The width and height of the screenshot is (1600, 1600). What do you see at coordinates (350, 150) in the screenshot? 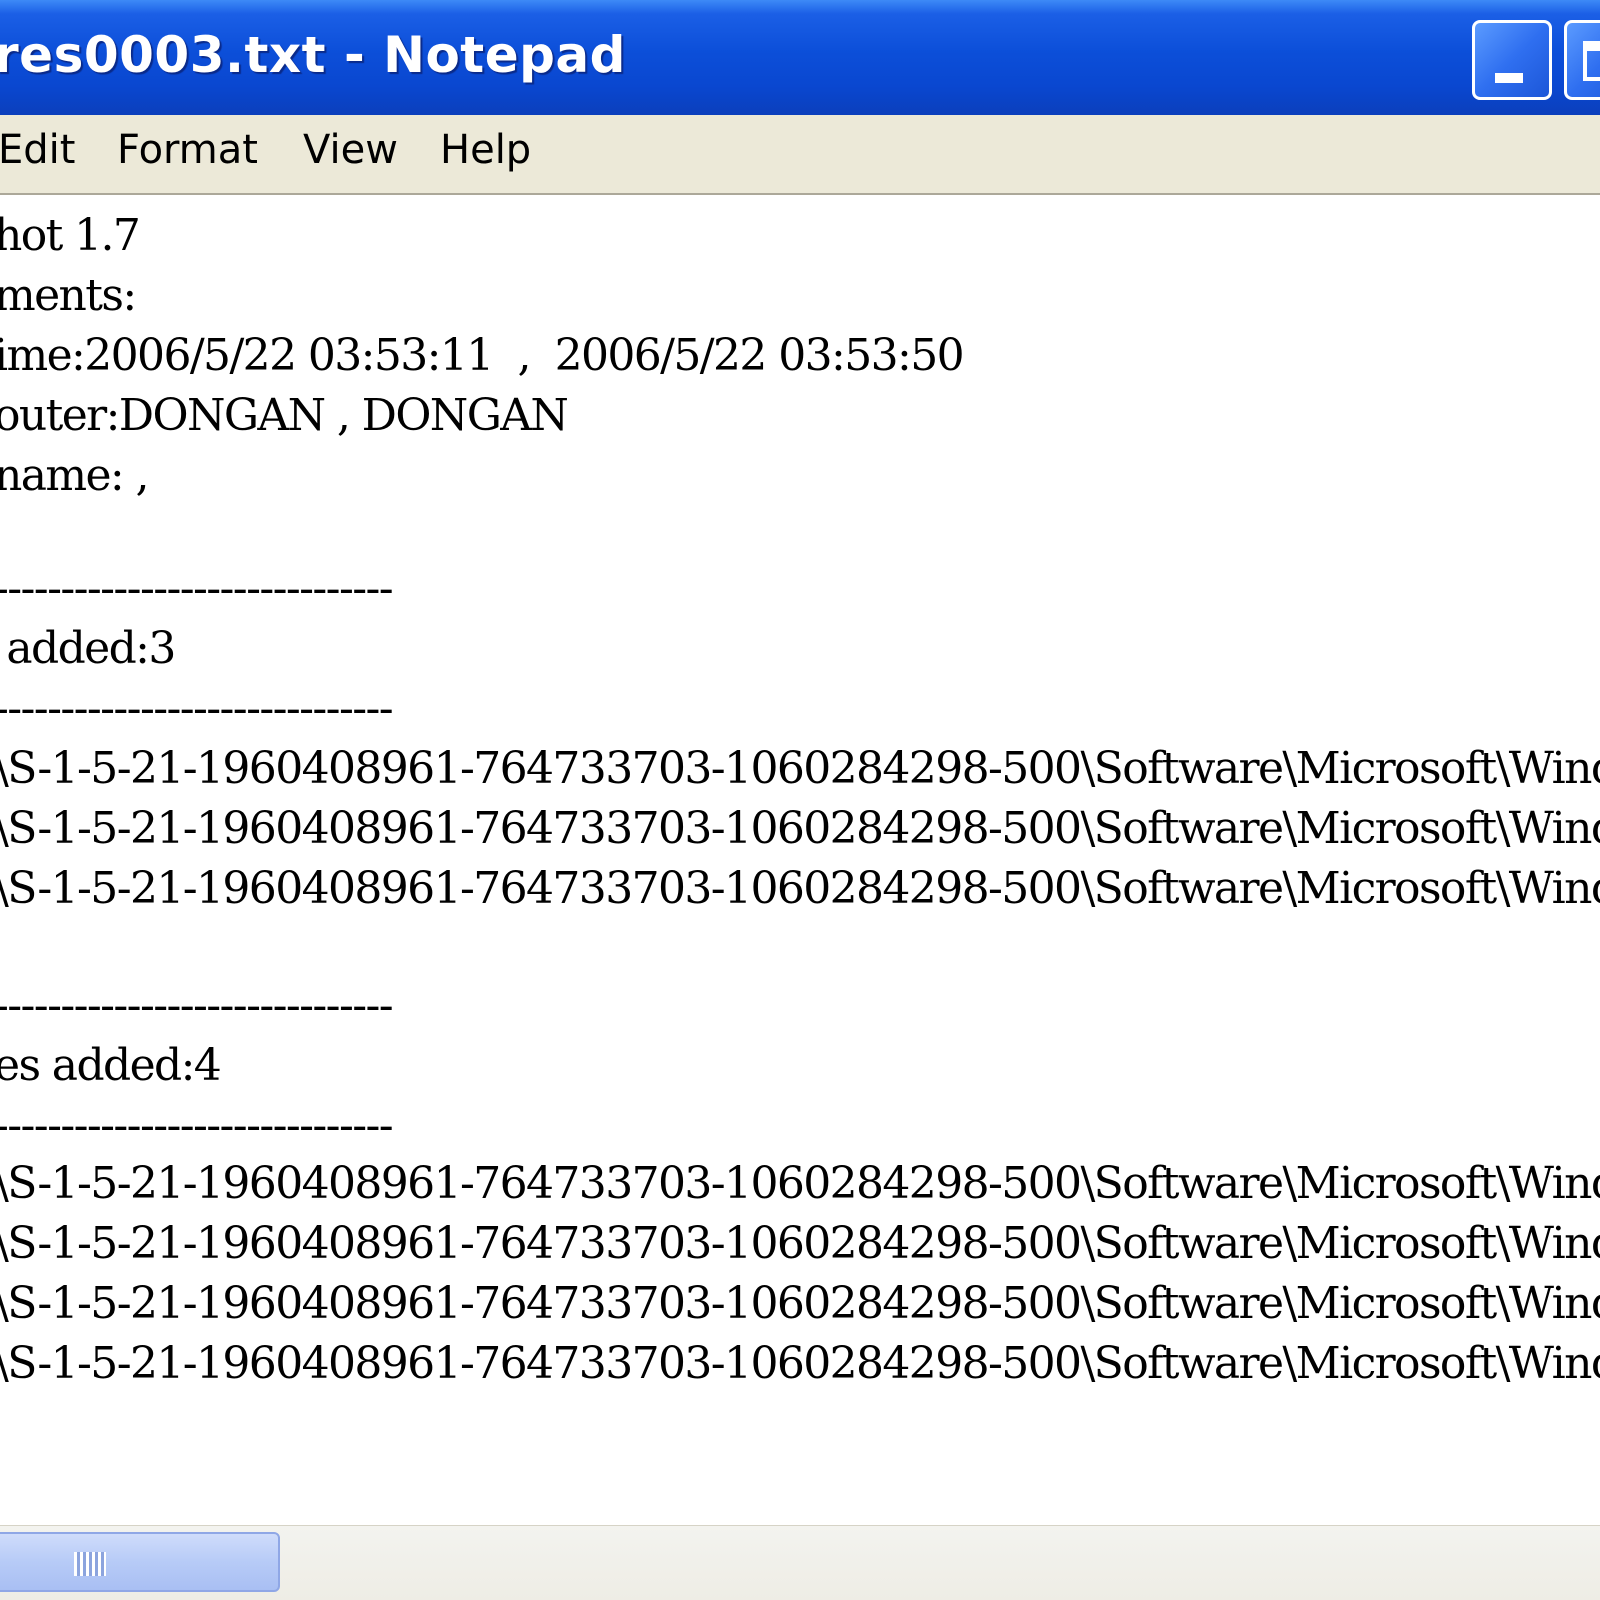
I see `menu-view: View` at bounding box center [350, 150].